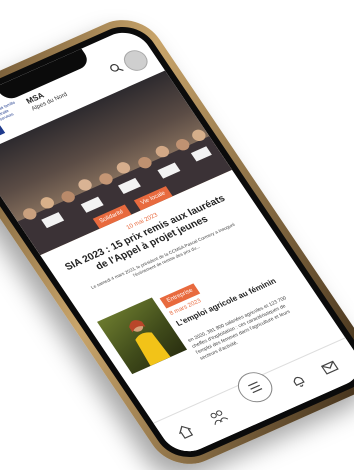 This screenshot has width=354, height=470. I want to click on logo-tagline: santé famille retraite services, so click(8, 110).